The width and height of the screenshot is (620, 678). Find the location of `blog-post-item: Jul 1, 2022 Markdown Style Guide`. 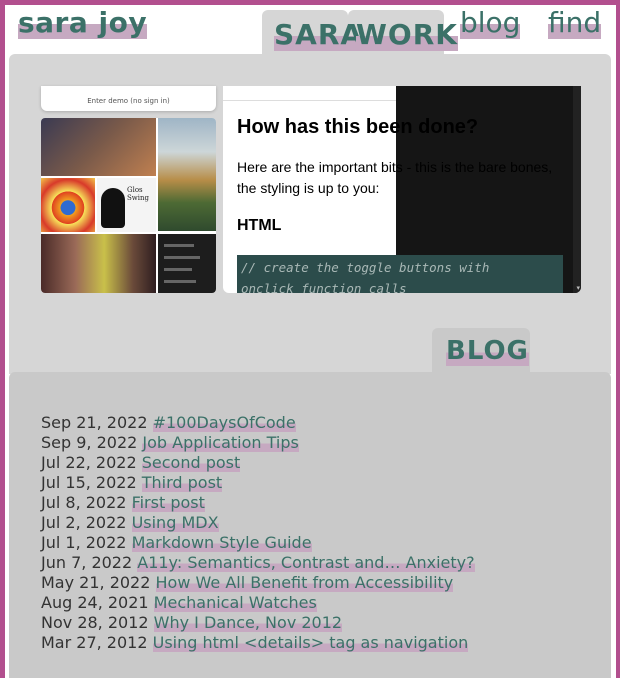

blog-post-item: Jul 1, 2022 Markdown Style Guide is located at coordinates (258, 543).